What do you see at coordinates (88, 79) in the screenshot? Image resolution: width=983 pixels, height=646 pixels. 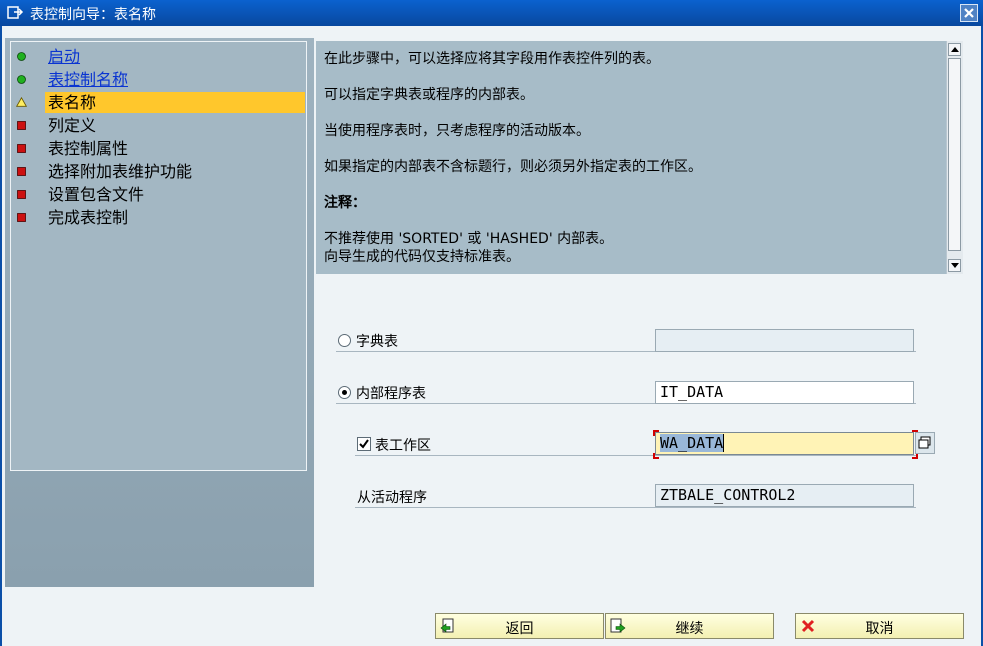 I see `step-label: 表控制名称` at bounding box center [88, 79].